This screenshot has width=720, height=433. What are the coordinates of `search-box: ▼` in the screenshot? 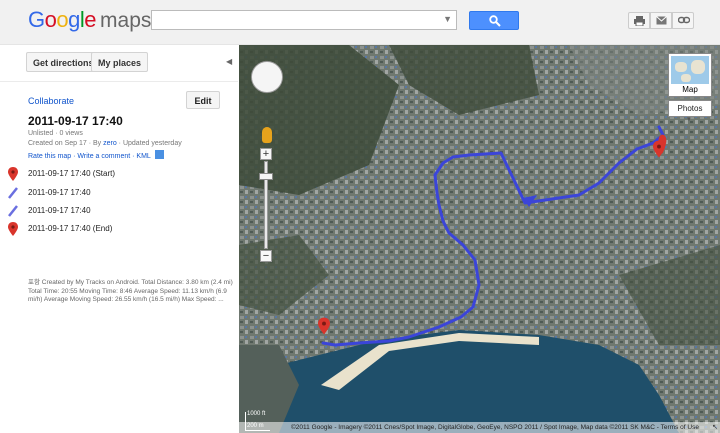 It's located at (304, 20).